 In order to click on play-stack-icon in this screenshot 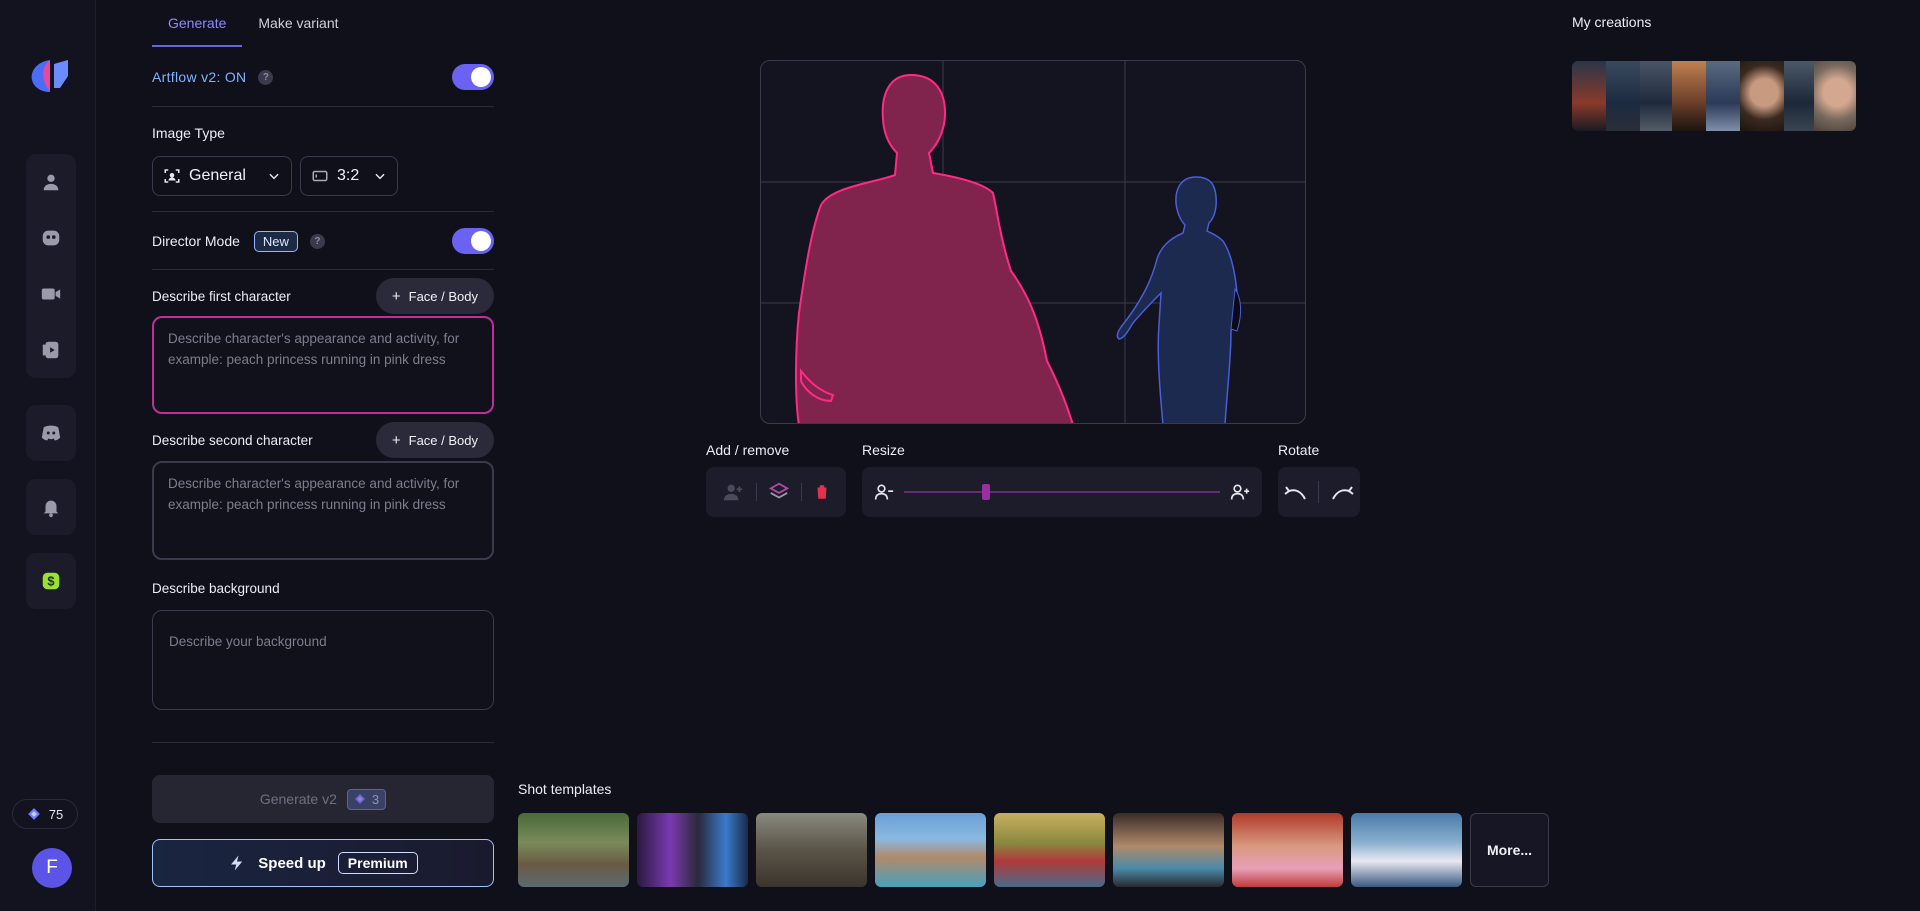, I will do `click(50, 350)`.